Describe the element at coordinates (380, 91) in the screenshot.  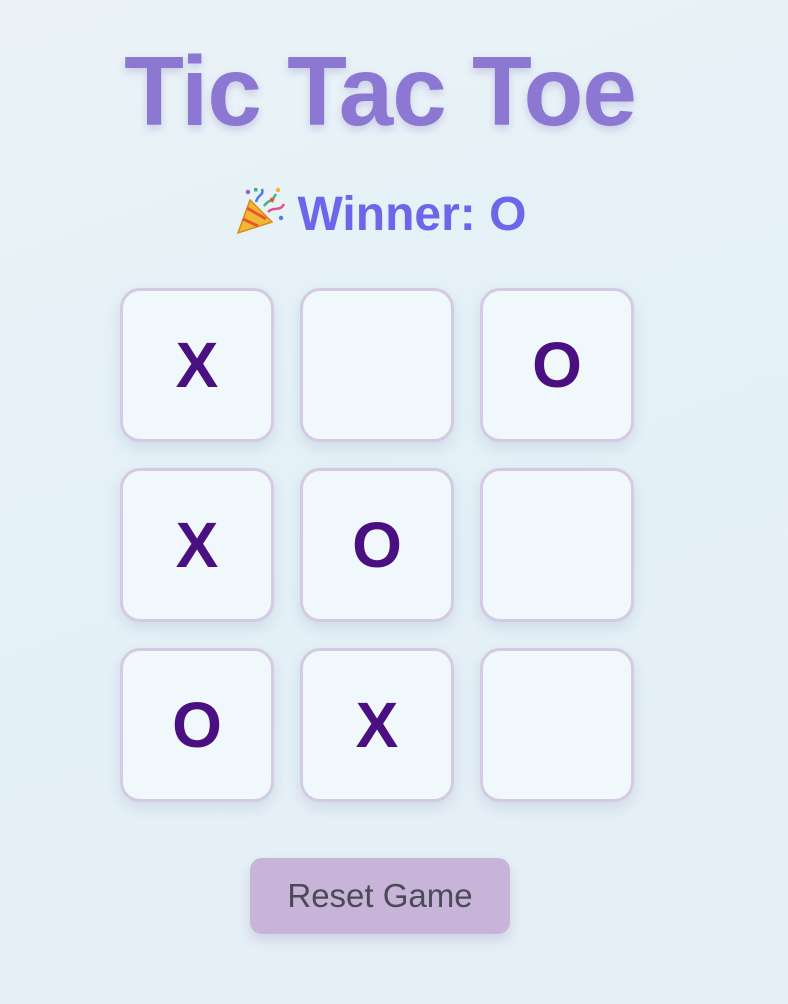
I see `page-title: Tic Tac Toe` at that location.